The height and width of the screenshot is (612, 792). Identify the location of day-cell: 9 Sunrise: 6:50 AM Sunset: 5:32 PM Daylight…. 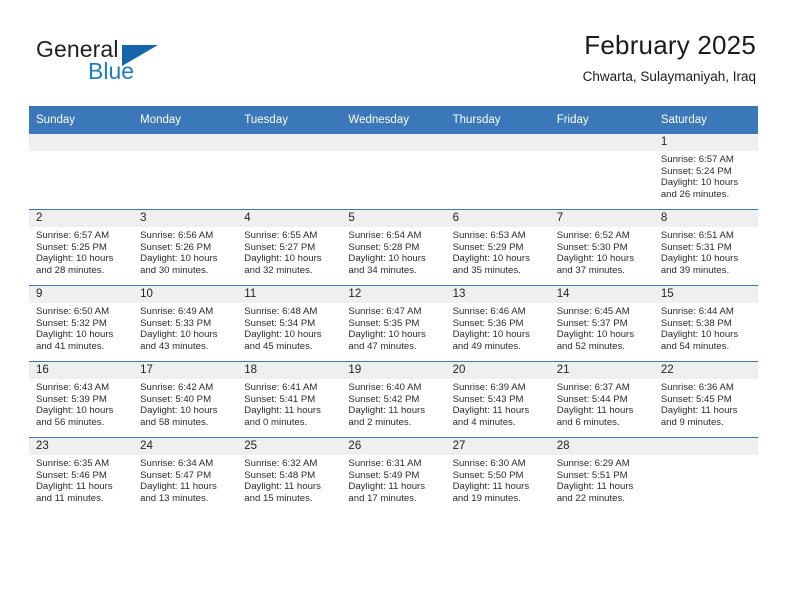
(81, 323).